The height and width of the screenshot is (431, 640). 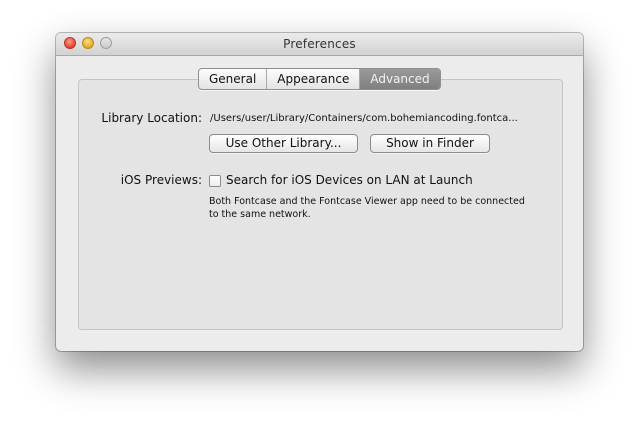 What do you see at coordinates (215, 181) in the screenshot?
I see `ios-search-checkbox` at bounding box center [215, 181].